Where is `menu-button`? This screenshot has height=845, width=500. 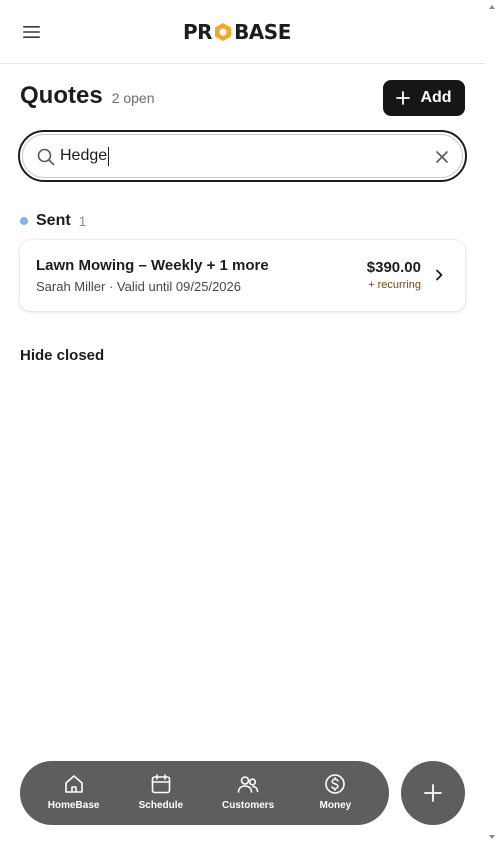 menu-button is located at coordinates (32, 32).